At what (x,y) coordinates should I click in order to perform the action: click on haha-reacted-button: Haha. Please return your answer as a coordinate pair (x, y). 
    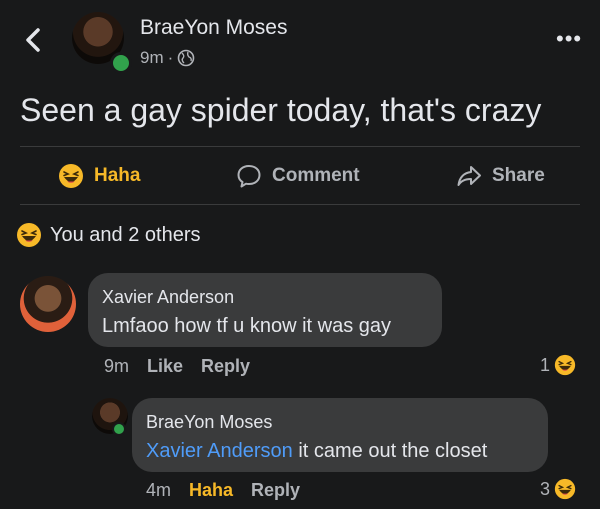
    Looking at the image, I should click on (211, 490).